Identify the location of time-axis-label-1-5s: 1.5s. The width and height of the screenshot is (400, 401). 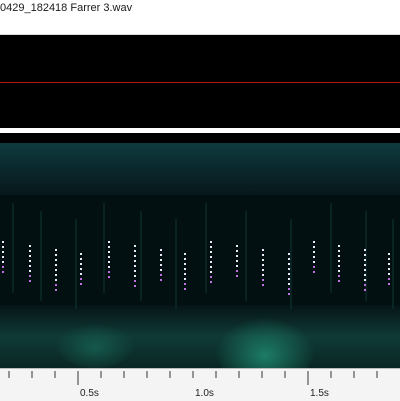
(319, 393).